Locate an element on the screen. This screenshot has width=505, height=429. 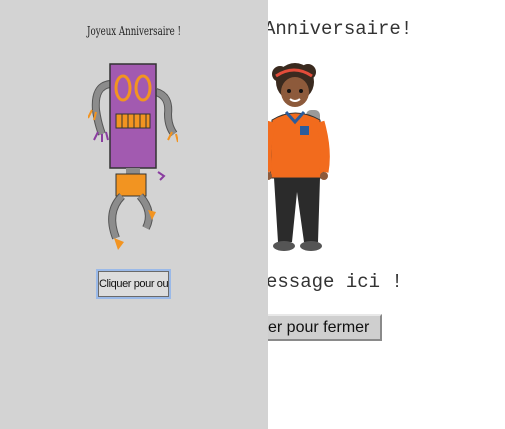
girl-illustration is located at coordinates (296, 157).